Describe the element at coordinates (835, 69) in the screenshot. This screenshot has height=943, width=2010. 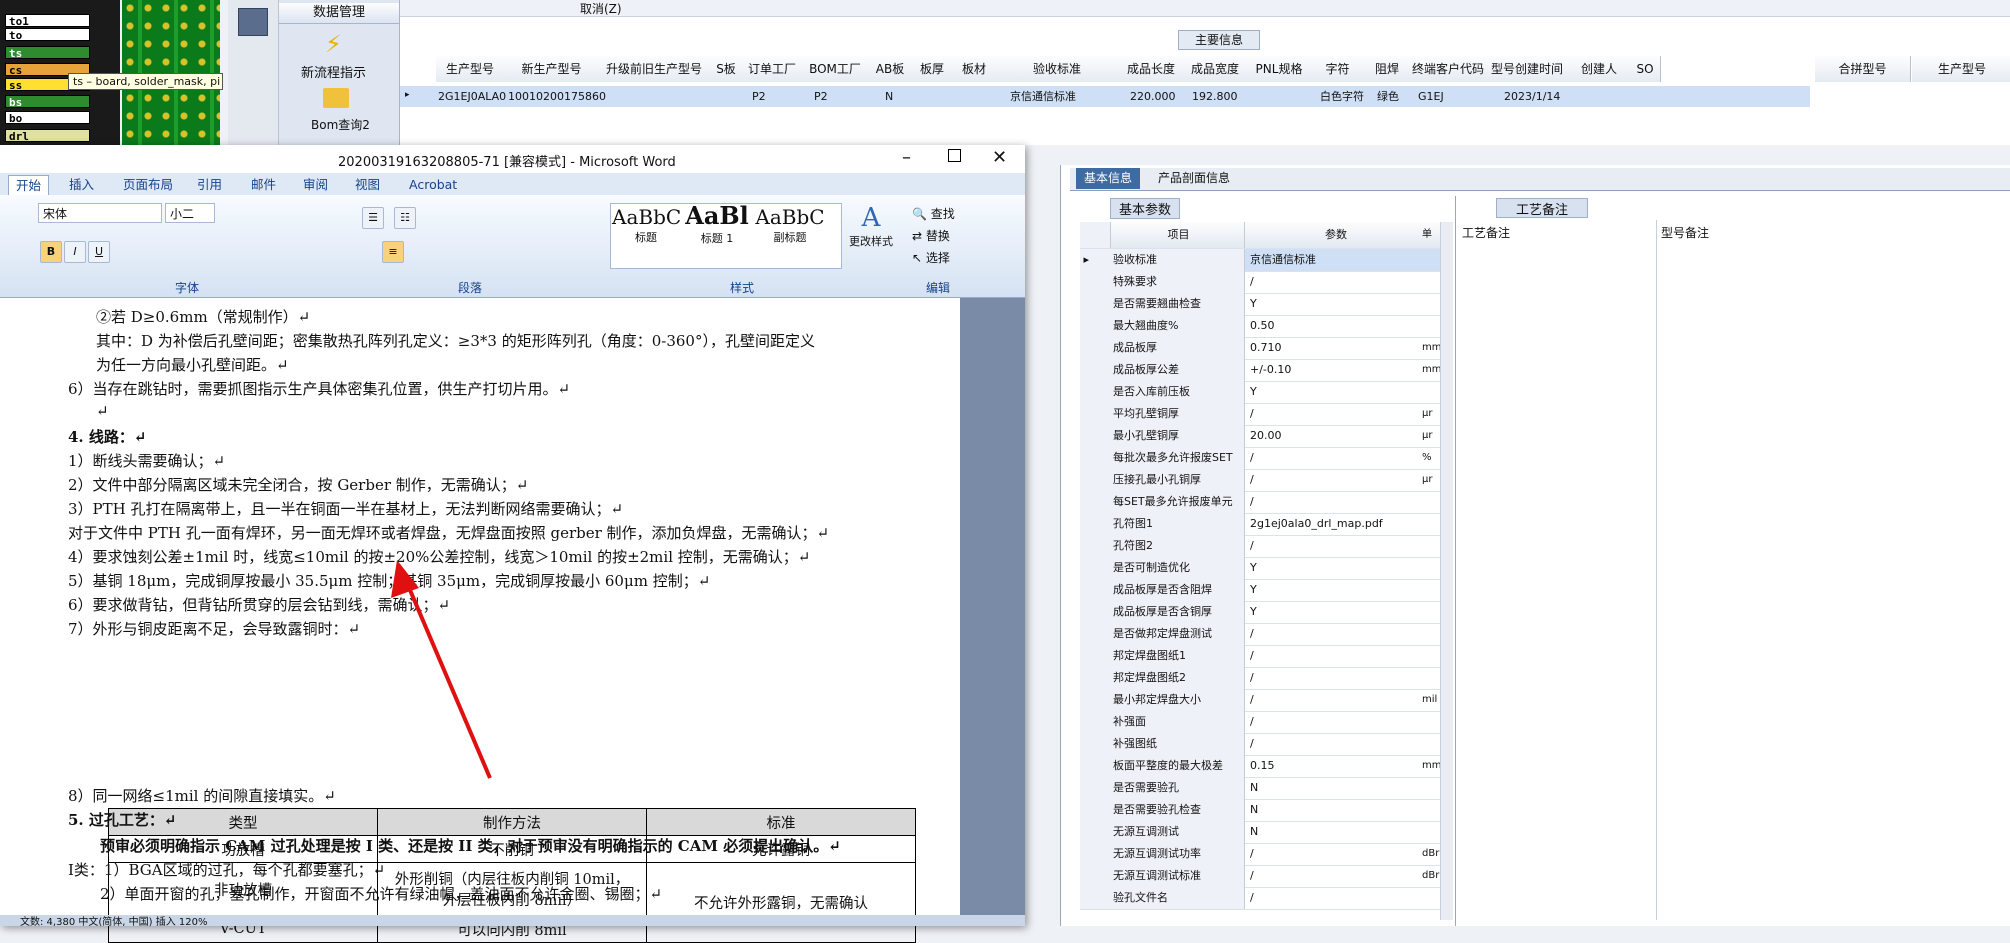
I see `grid-column-header: BOM工厂` at that location.